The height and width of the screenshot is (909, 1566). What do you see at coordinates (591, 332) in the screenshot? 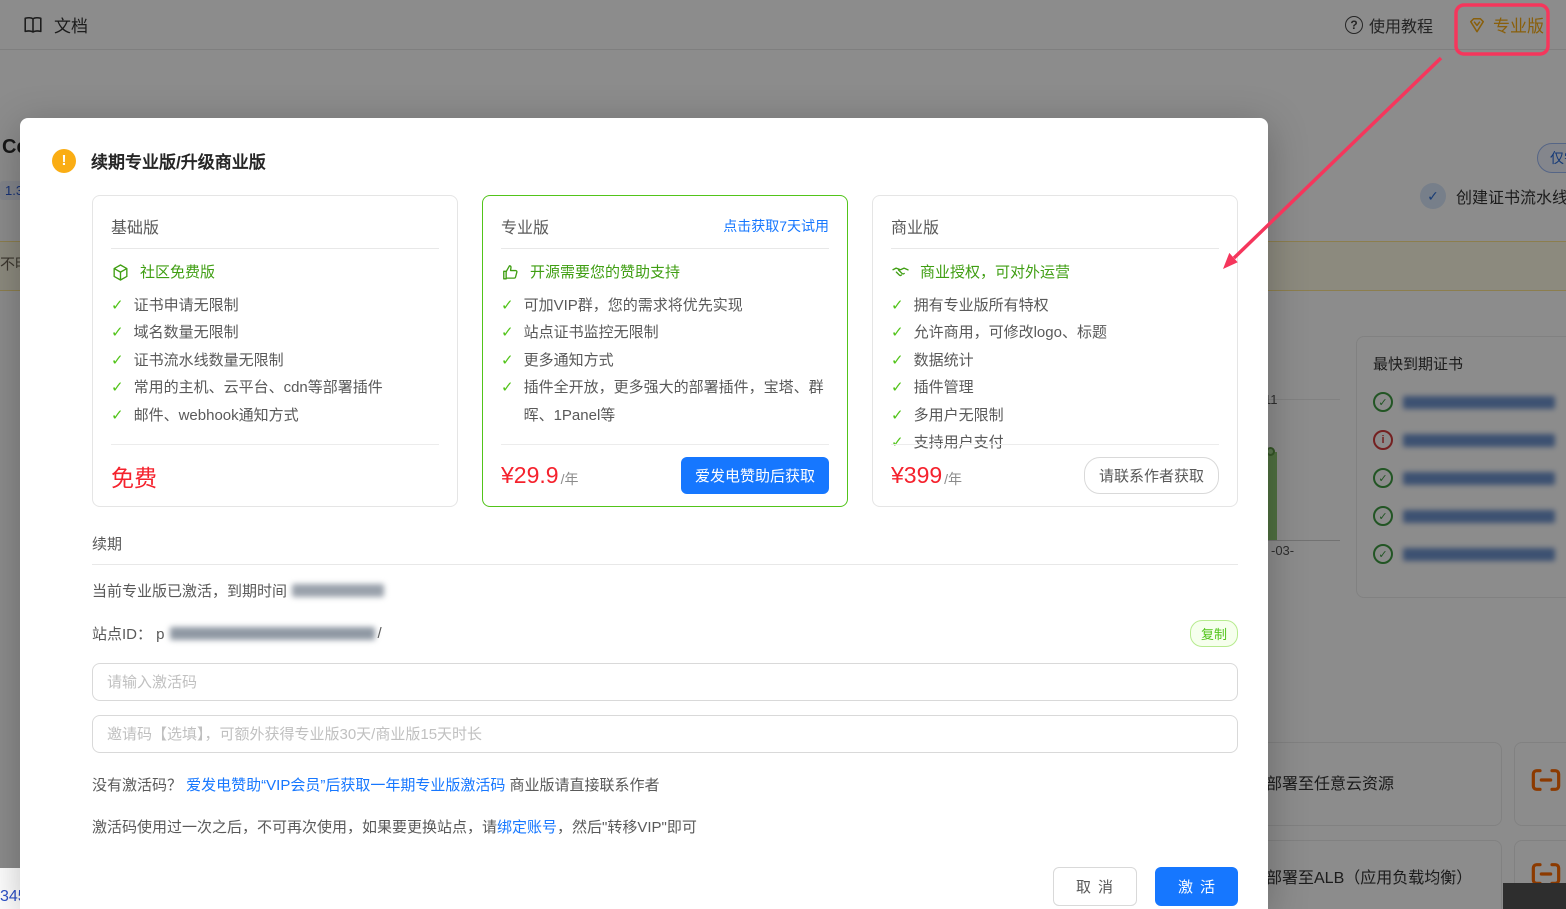
I see `feature-text: 站点证书监控无限制` at bounding box center [591, 332].